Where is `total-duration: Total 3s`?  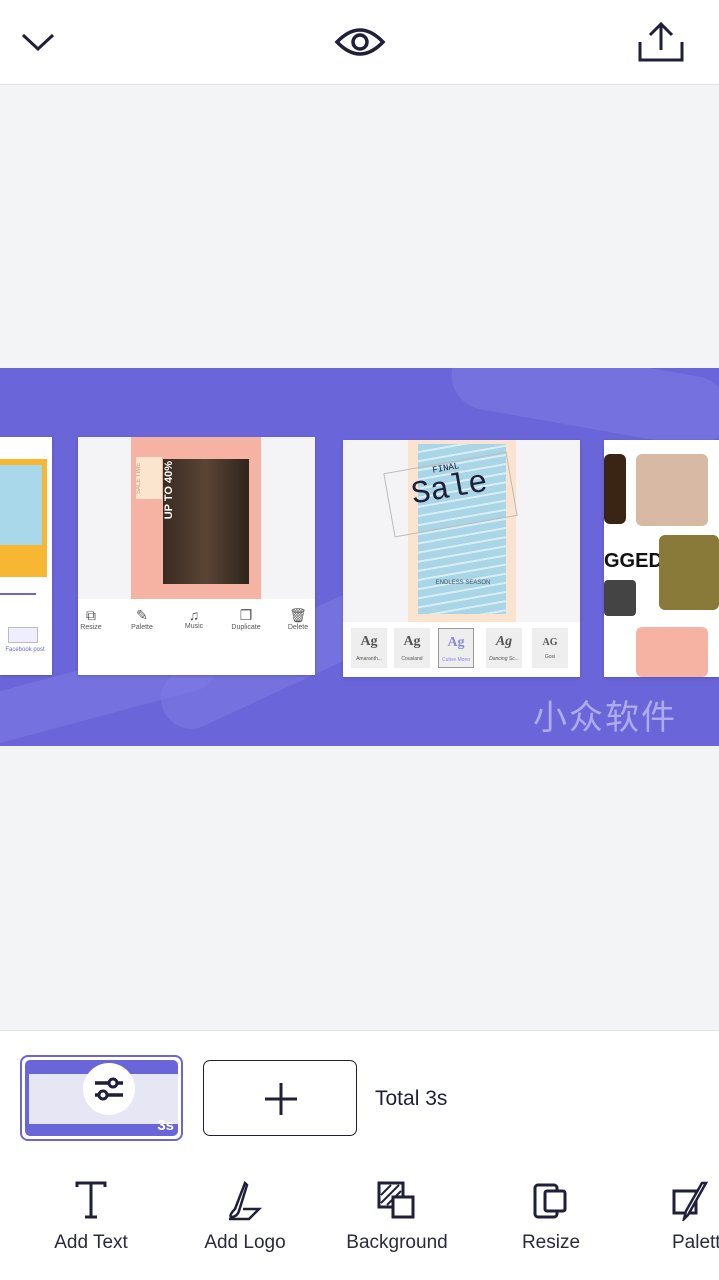
total-duration: Total 3s is located at coordinates (411, 1098).